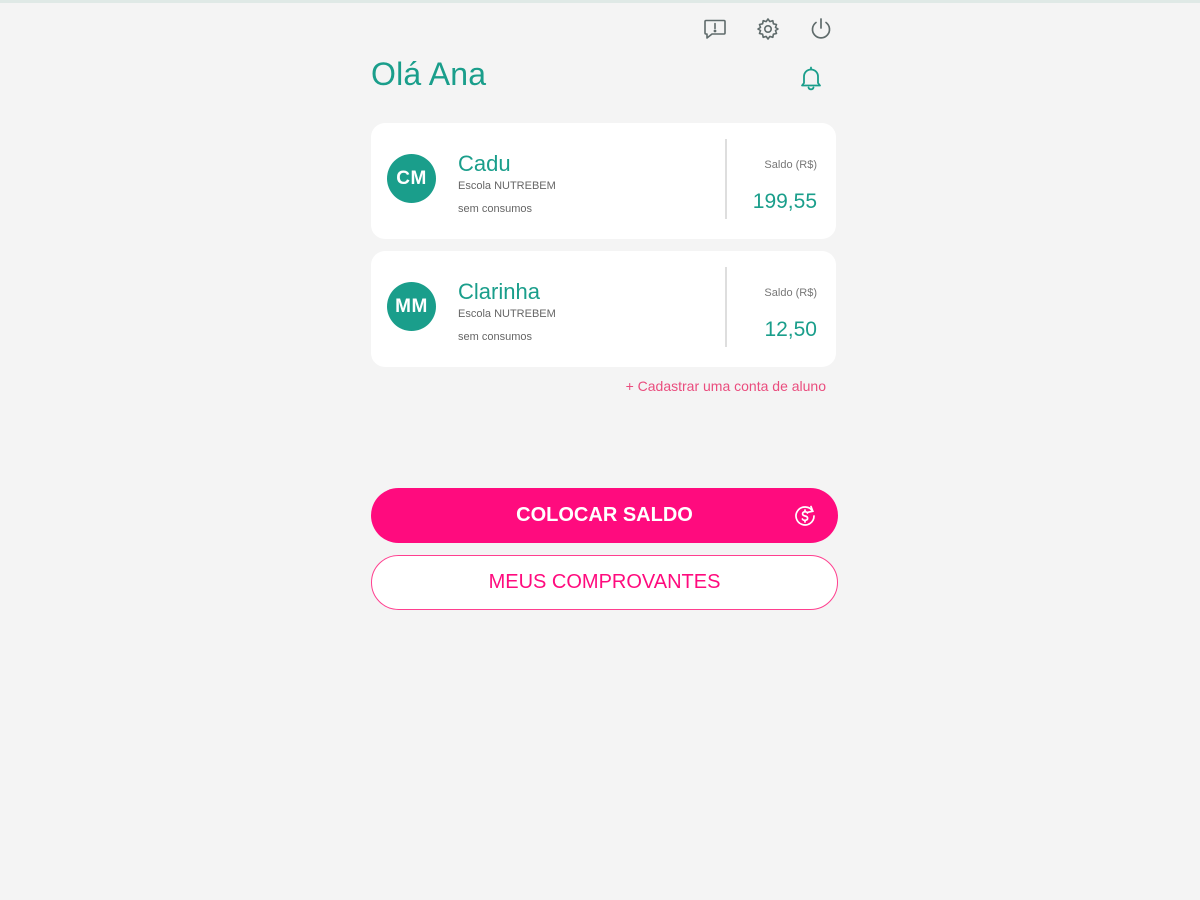 This screenshot has height=900, width=1200. Describe the element at coordinates (600, 1) in the screenshot. I see `top-border` at that location.